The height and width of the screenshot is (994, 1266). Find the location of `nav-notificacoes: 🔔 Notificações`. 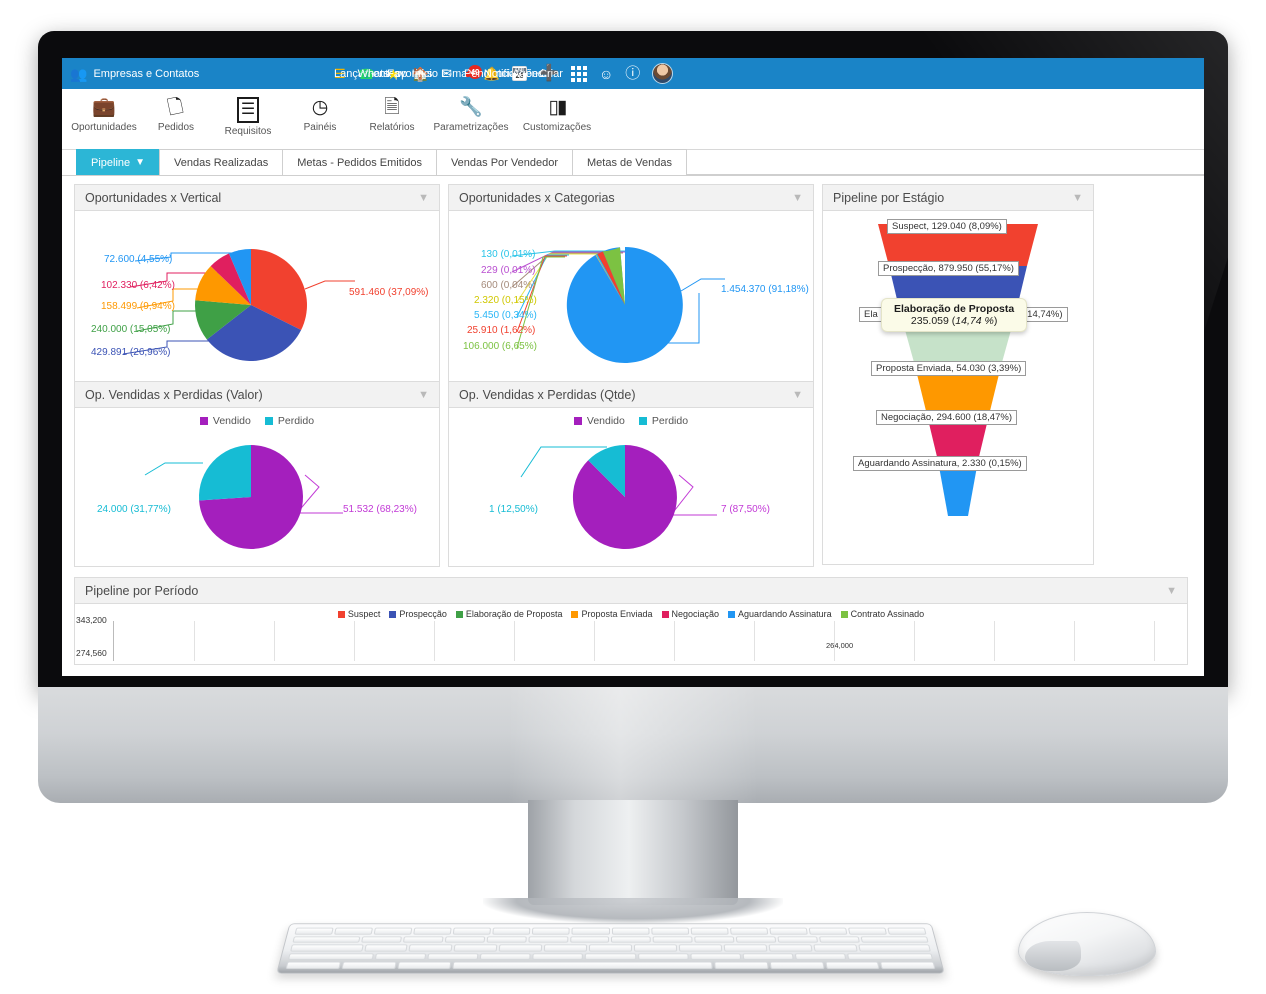

nav-notificacoes: 🔔 Notificações is located at coordinates (512, 73).